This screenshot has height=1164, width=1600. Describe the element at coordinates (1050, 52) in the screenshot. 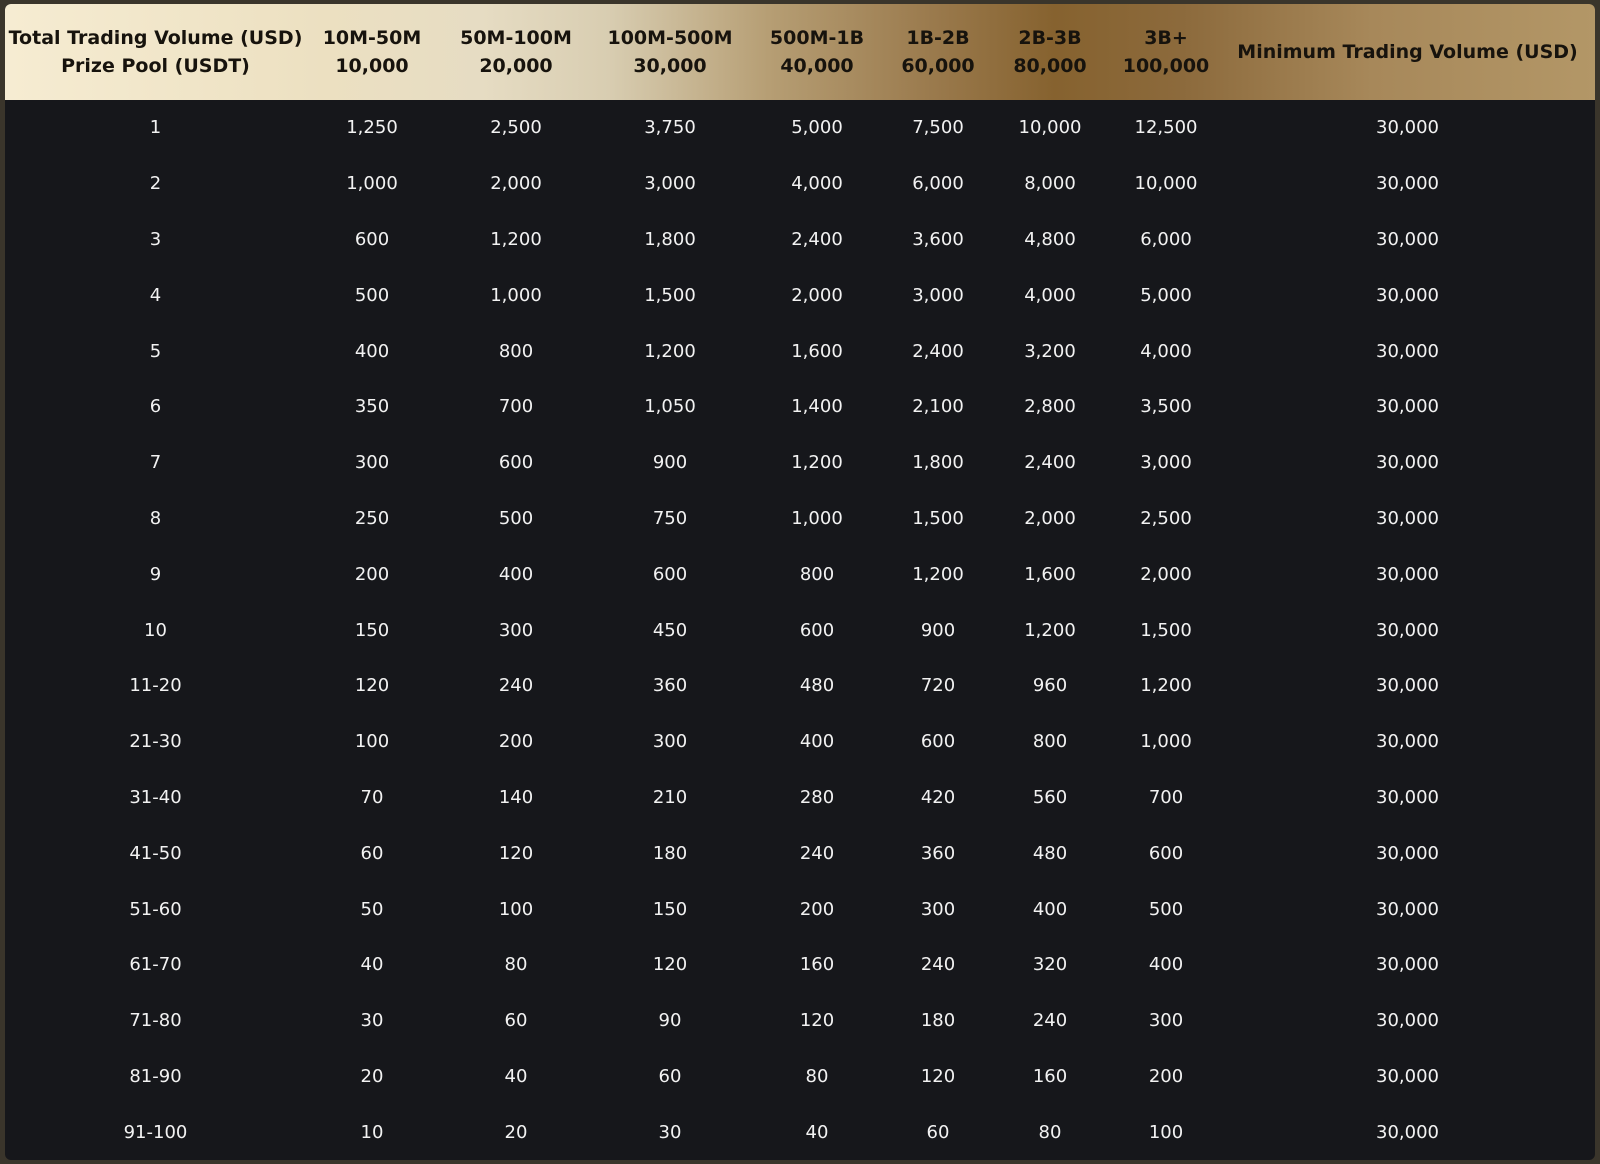

I see `header-tier-6: 2B-3B 80,000` at that location.